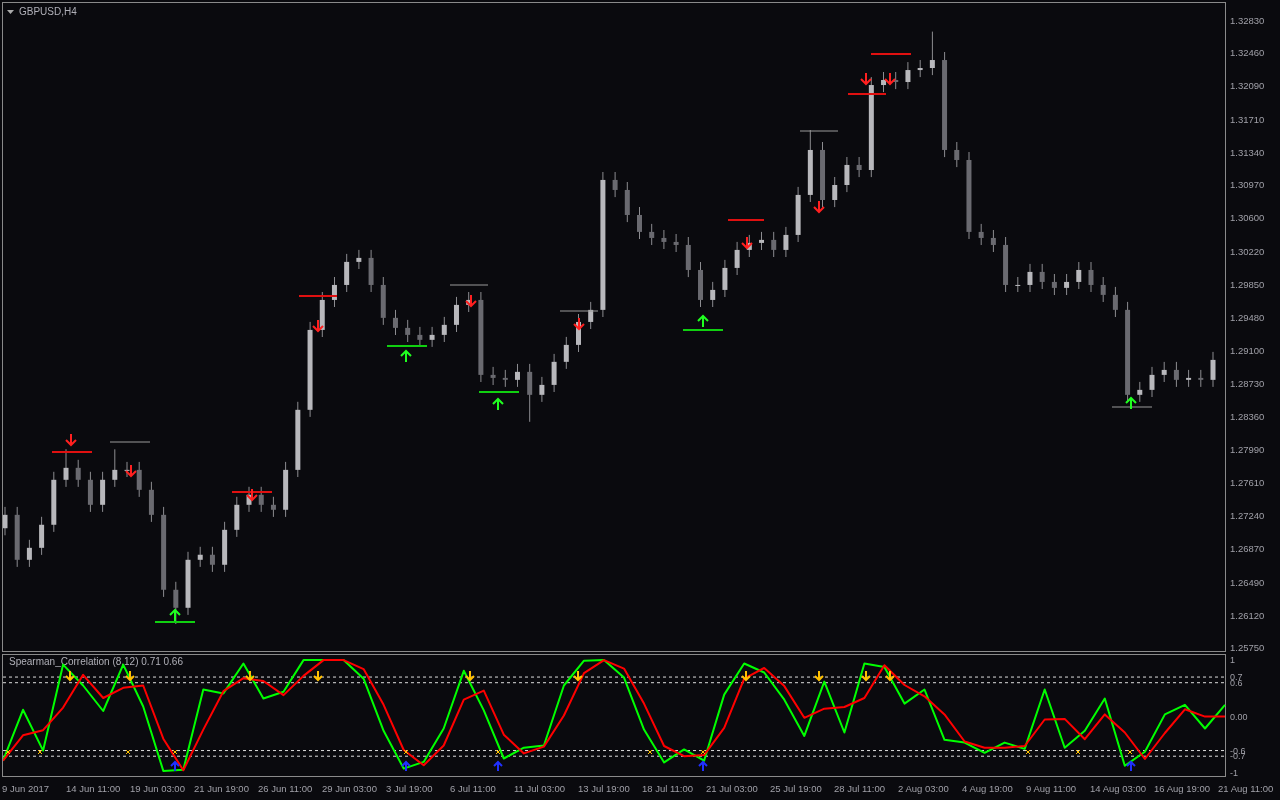 The width and height of the screenshot is (1280, 800). Describe the element at coordinates (1247, 284) in the screenshot. I see `price-label: 1.29850` at that location.